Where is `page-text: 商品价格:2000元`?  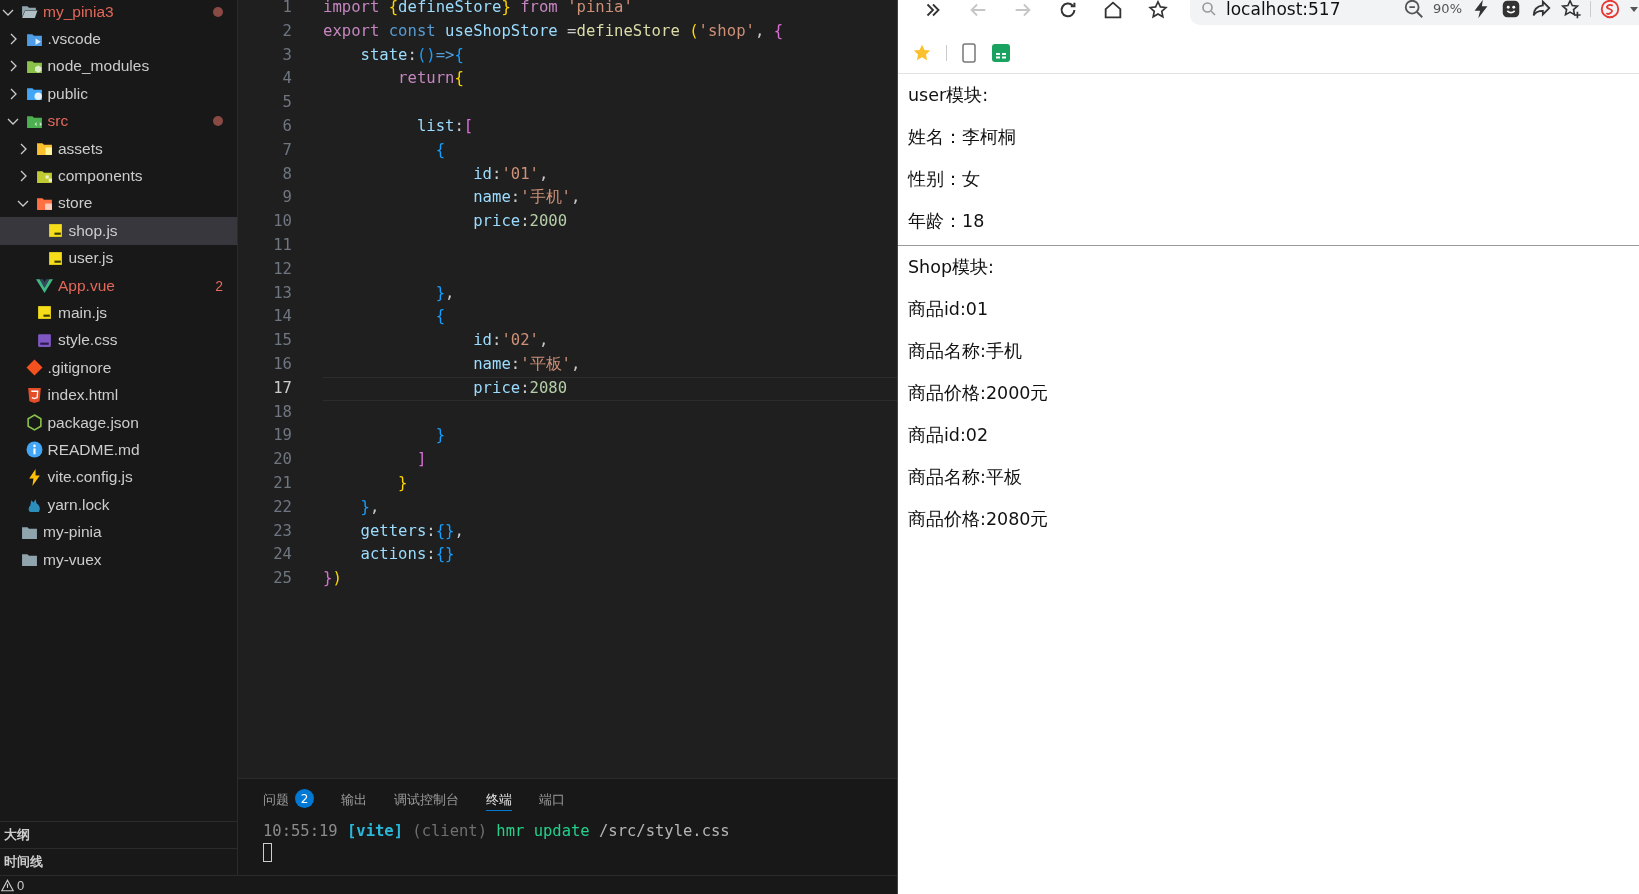 page-text: 商品价格:2000元 is located at coordinates (978, 393).